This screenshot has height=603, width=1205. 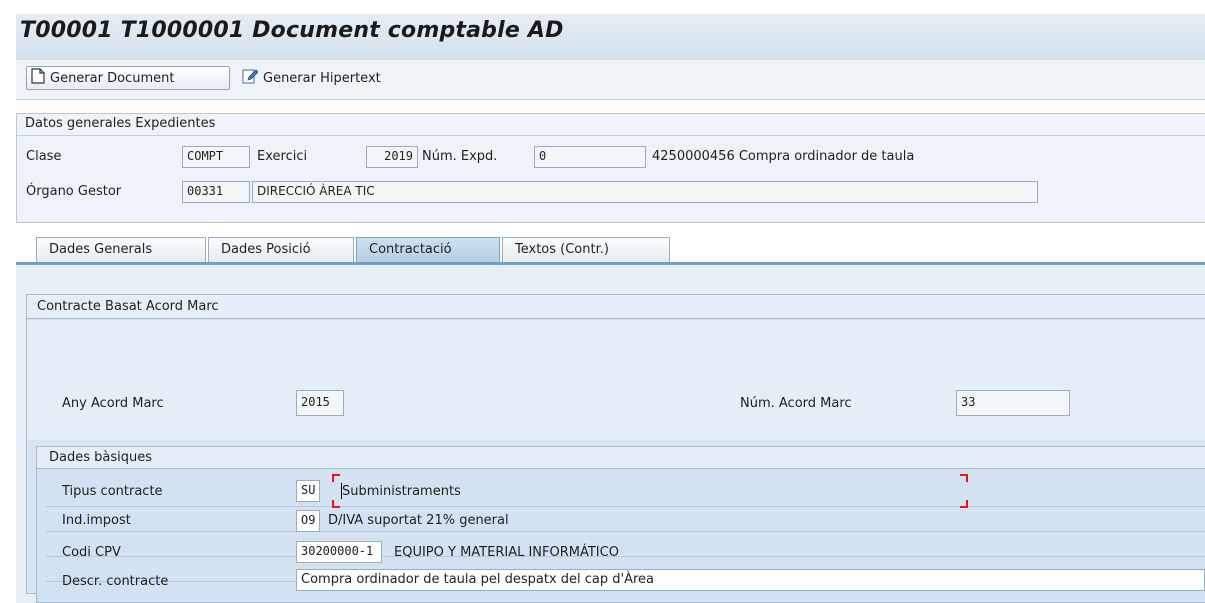 I want to click on clase-field: COMPT, so click(x=216, y=157).